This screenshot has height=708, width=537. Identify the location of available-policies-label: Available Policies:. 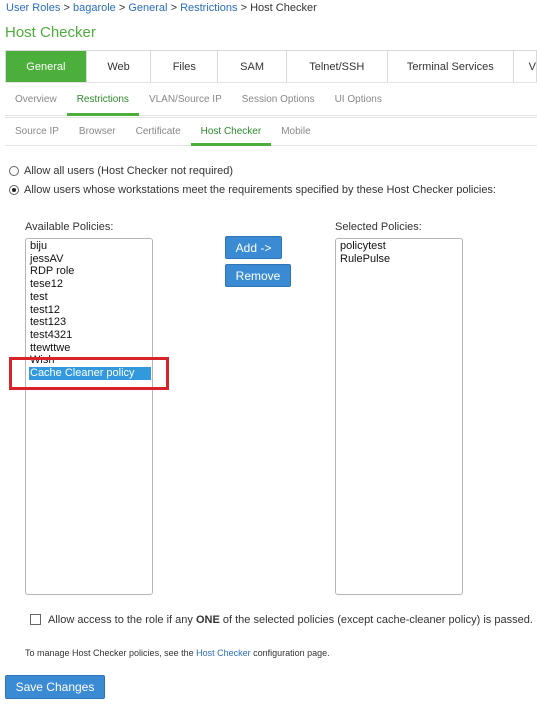
(69, 227).